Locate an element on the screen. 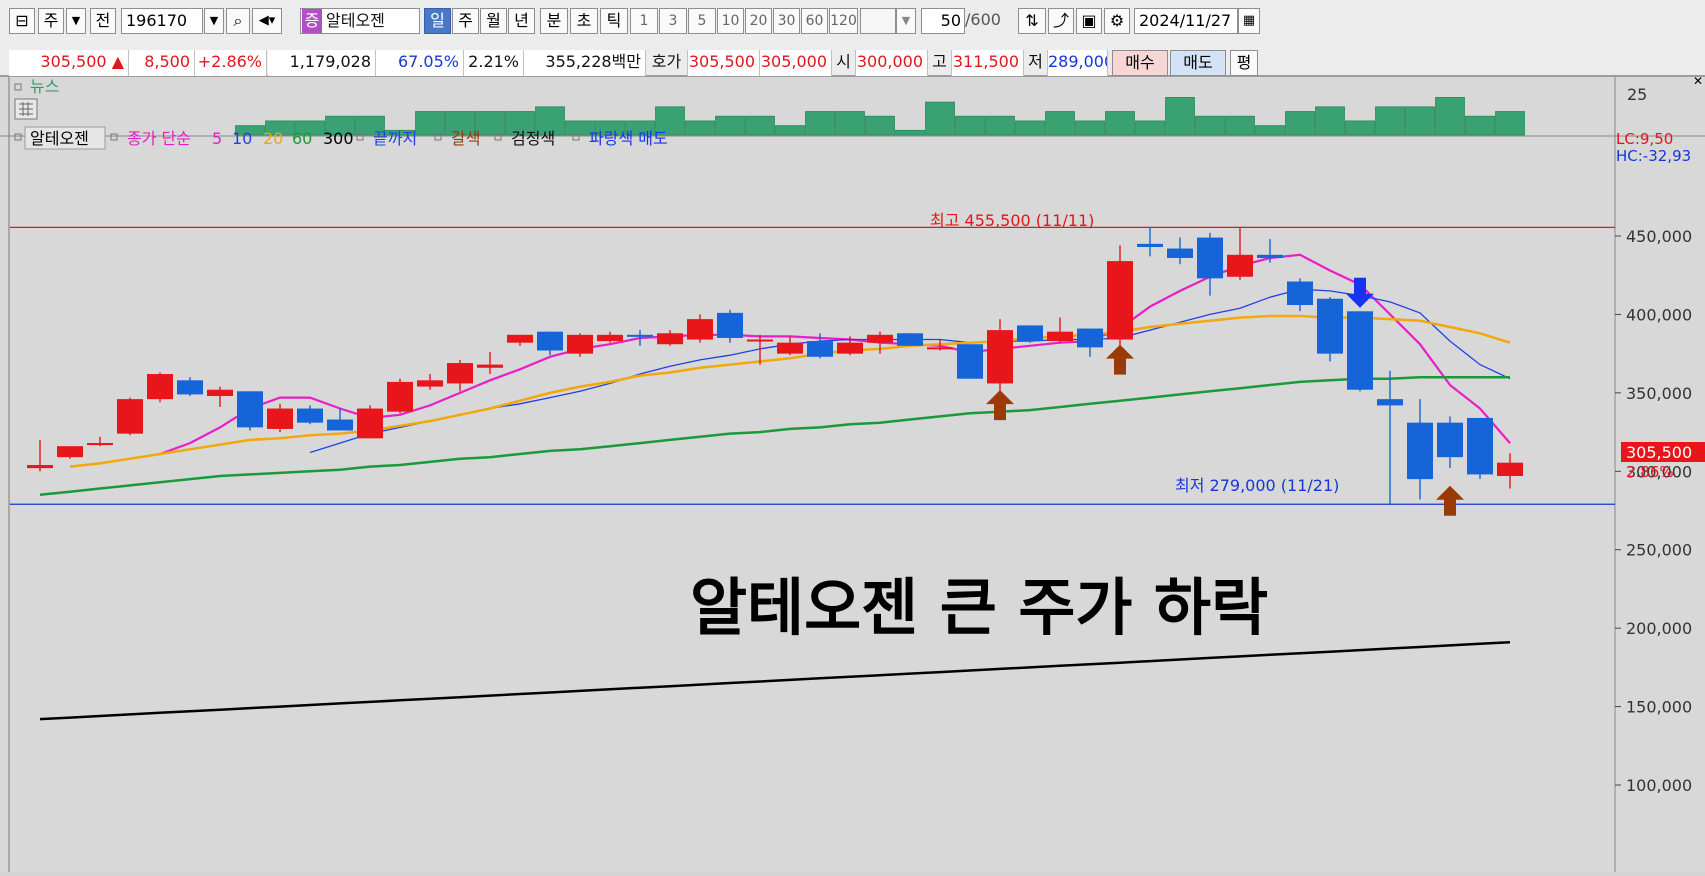 This screenshot has width=1705, height=876. code-dropdown-icon: ▼ is located at coordinates (214, 21).